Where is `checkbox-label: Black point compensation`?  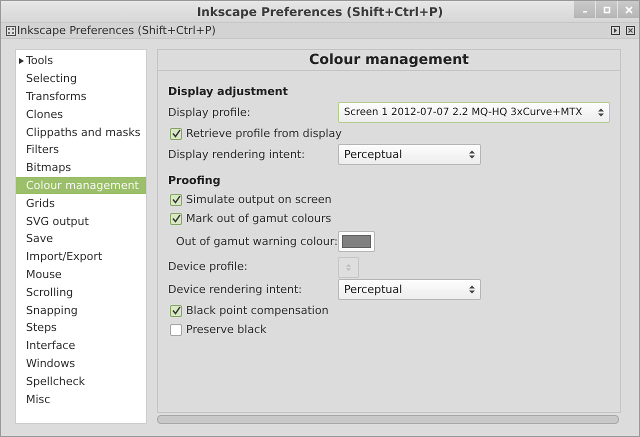 checkbox-label: Black point compensation is located at coordinates (257, 310).